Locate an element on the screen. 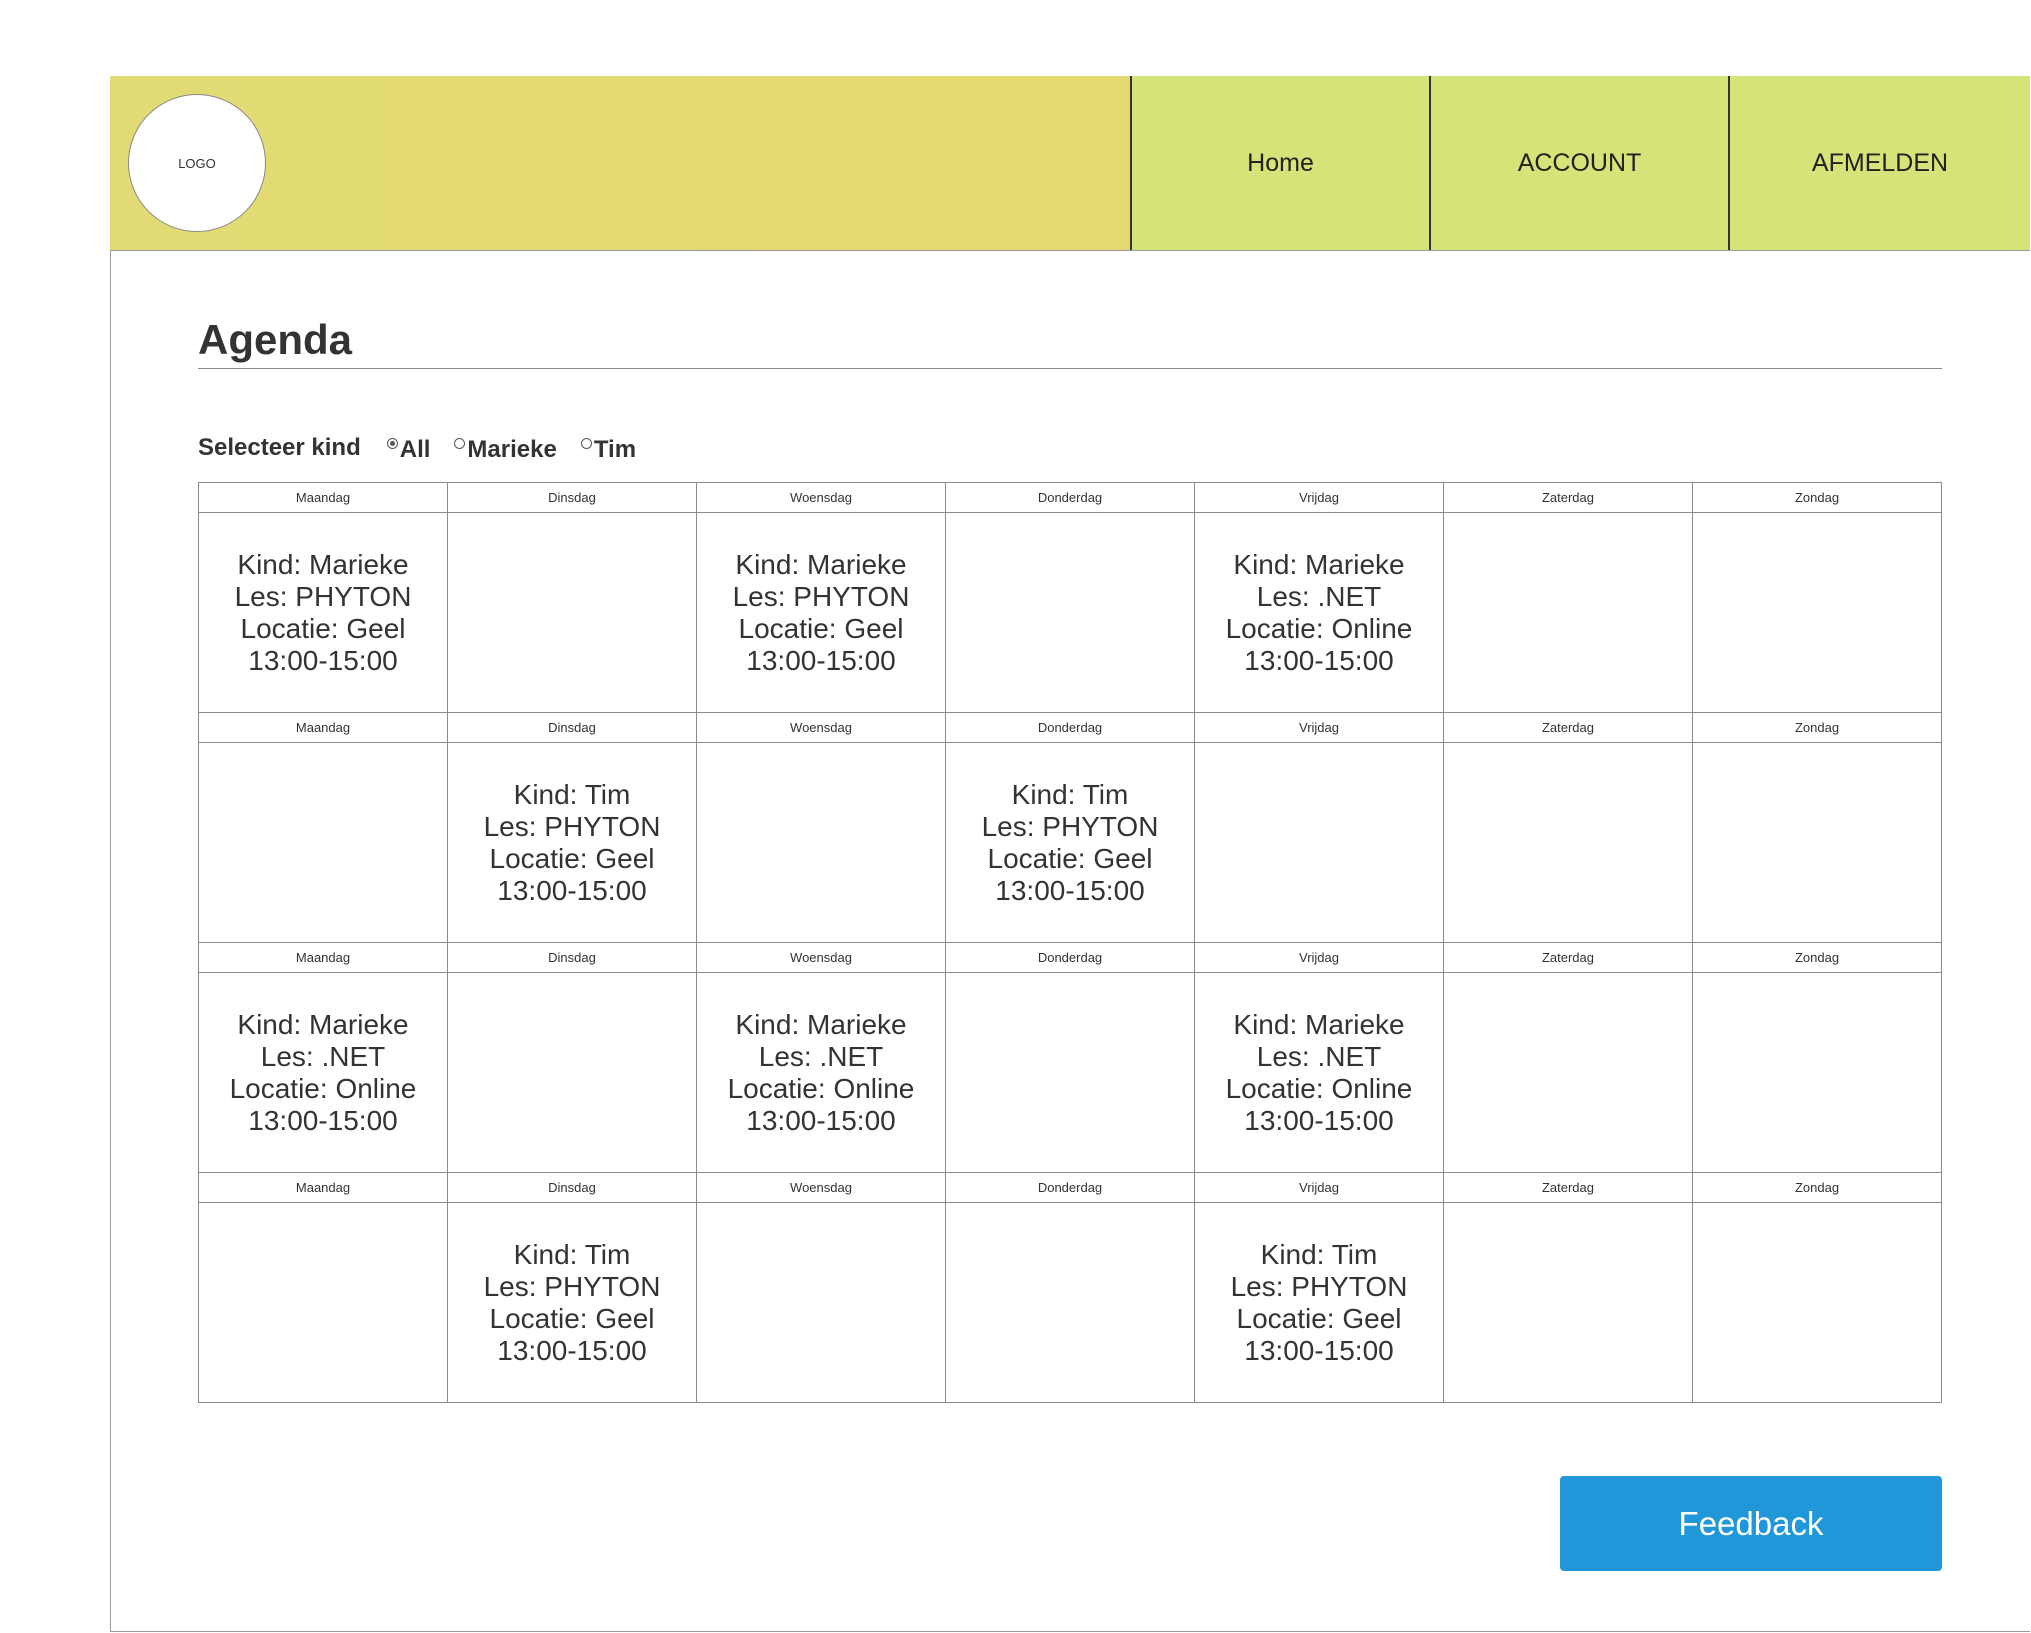 This screenshot has width=2031, height=1633. radio-option-marieke: Marieke is located at coordinates (505, 449).